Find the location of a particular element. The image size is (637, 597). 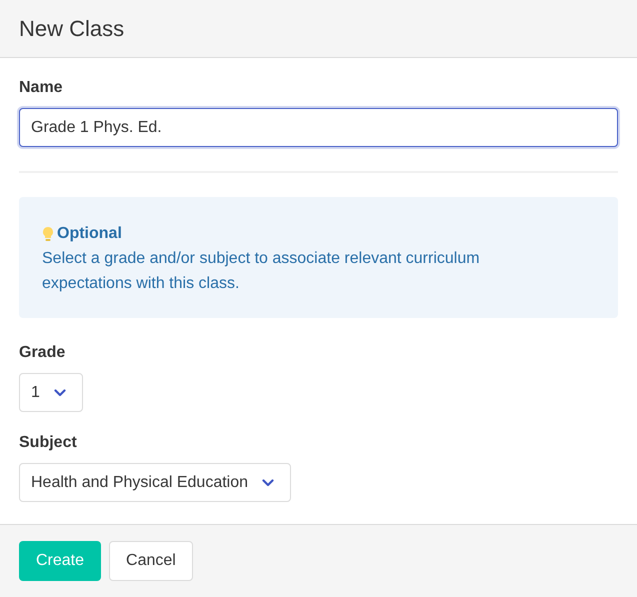

name-input-field: Grade 1 Phys. Ed. is located at coordinates (318, 128).